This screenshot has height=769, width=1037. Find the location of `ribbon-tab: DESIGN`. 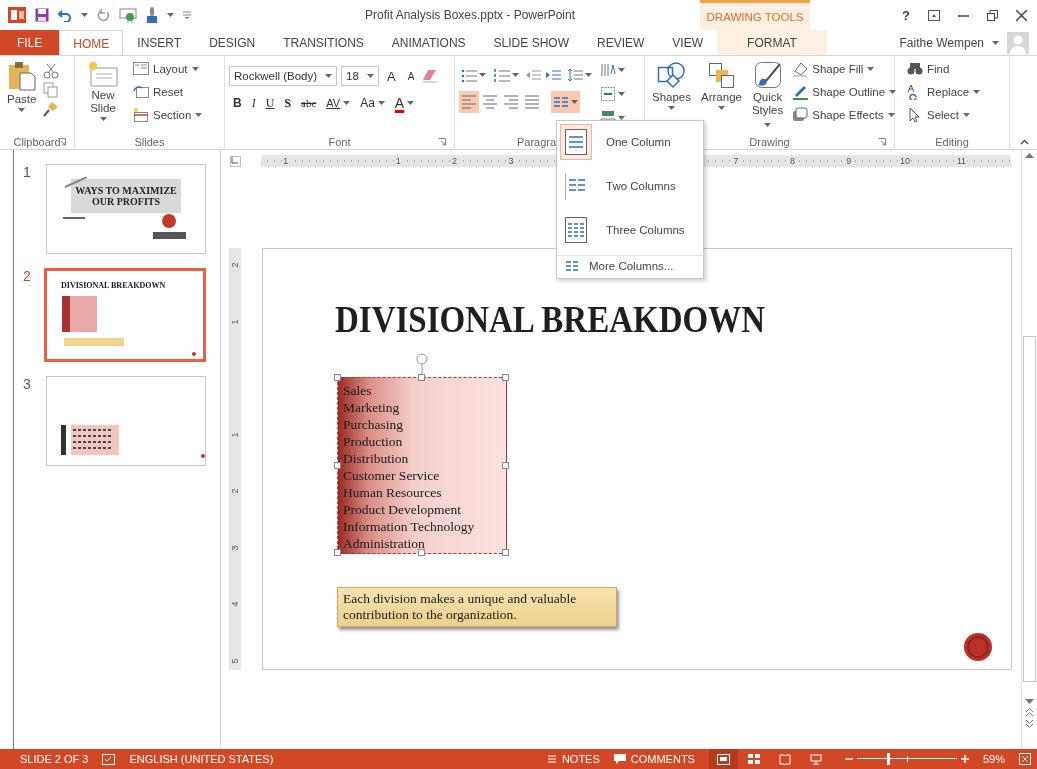

ribbon-tab: DESIGN is located at coordinates (232, 42).